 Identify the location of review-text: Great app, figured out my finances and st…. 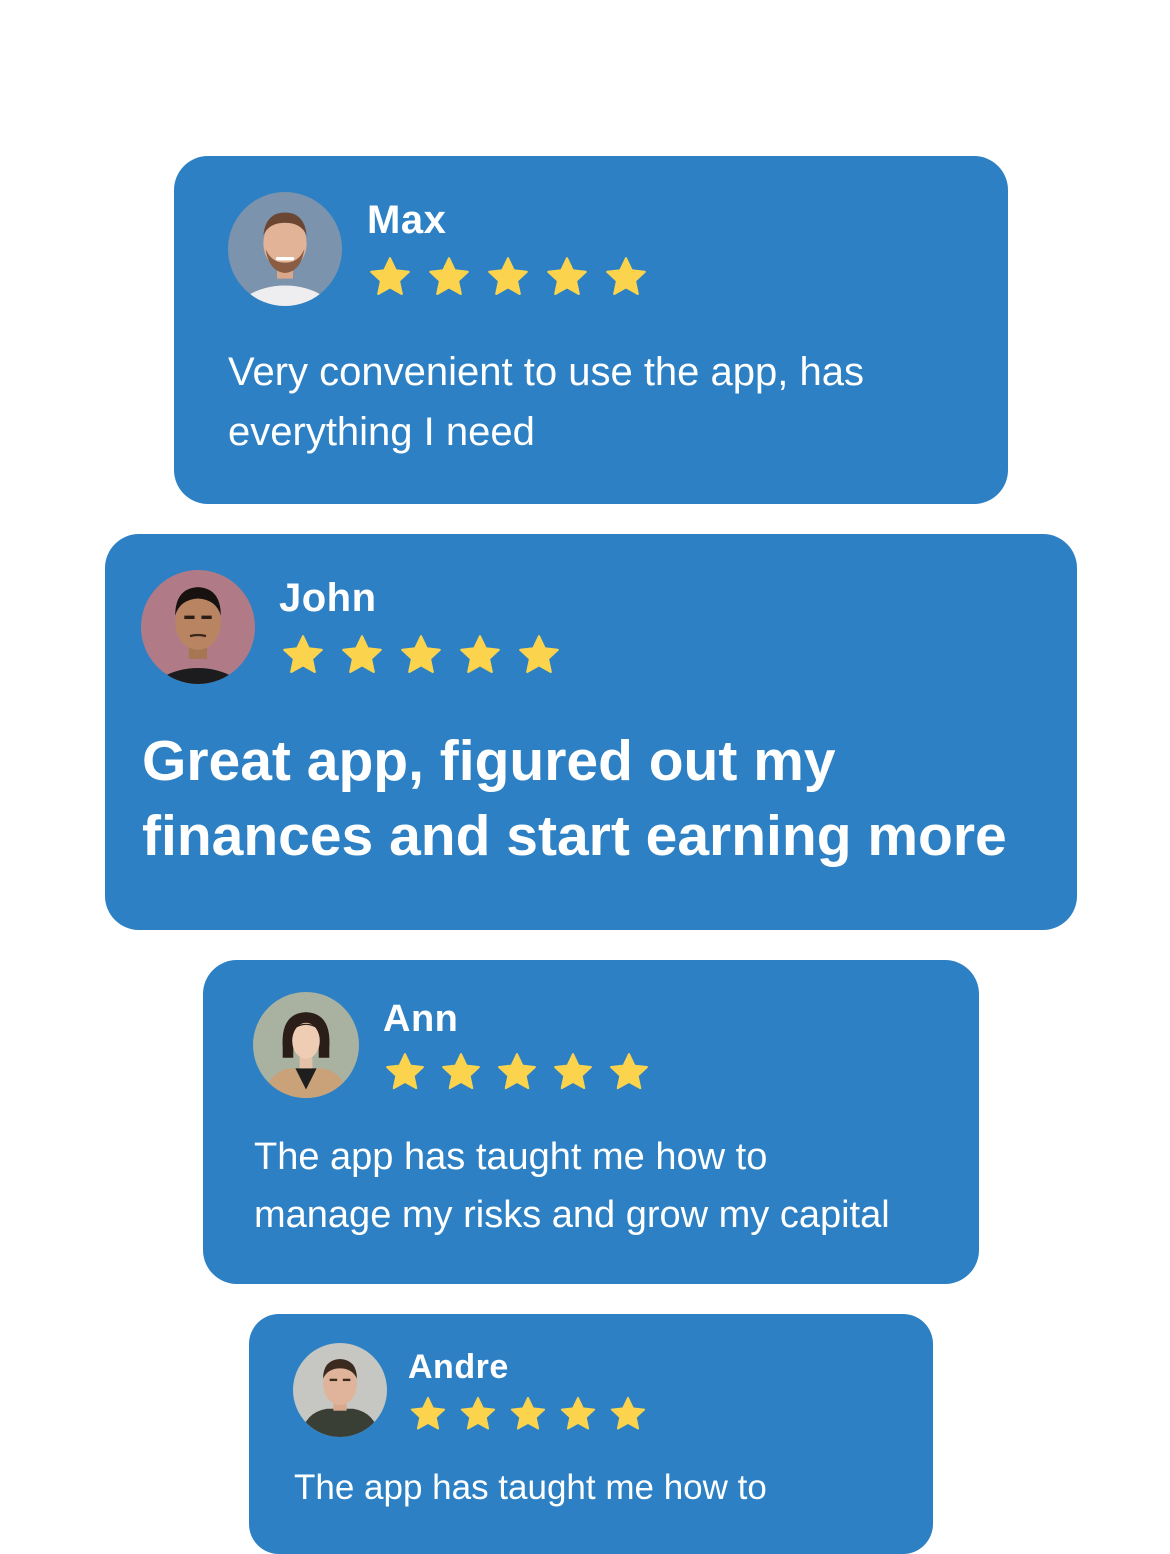
(574, 799).